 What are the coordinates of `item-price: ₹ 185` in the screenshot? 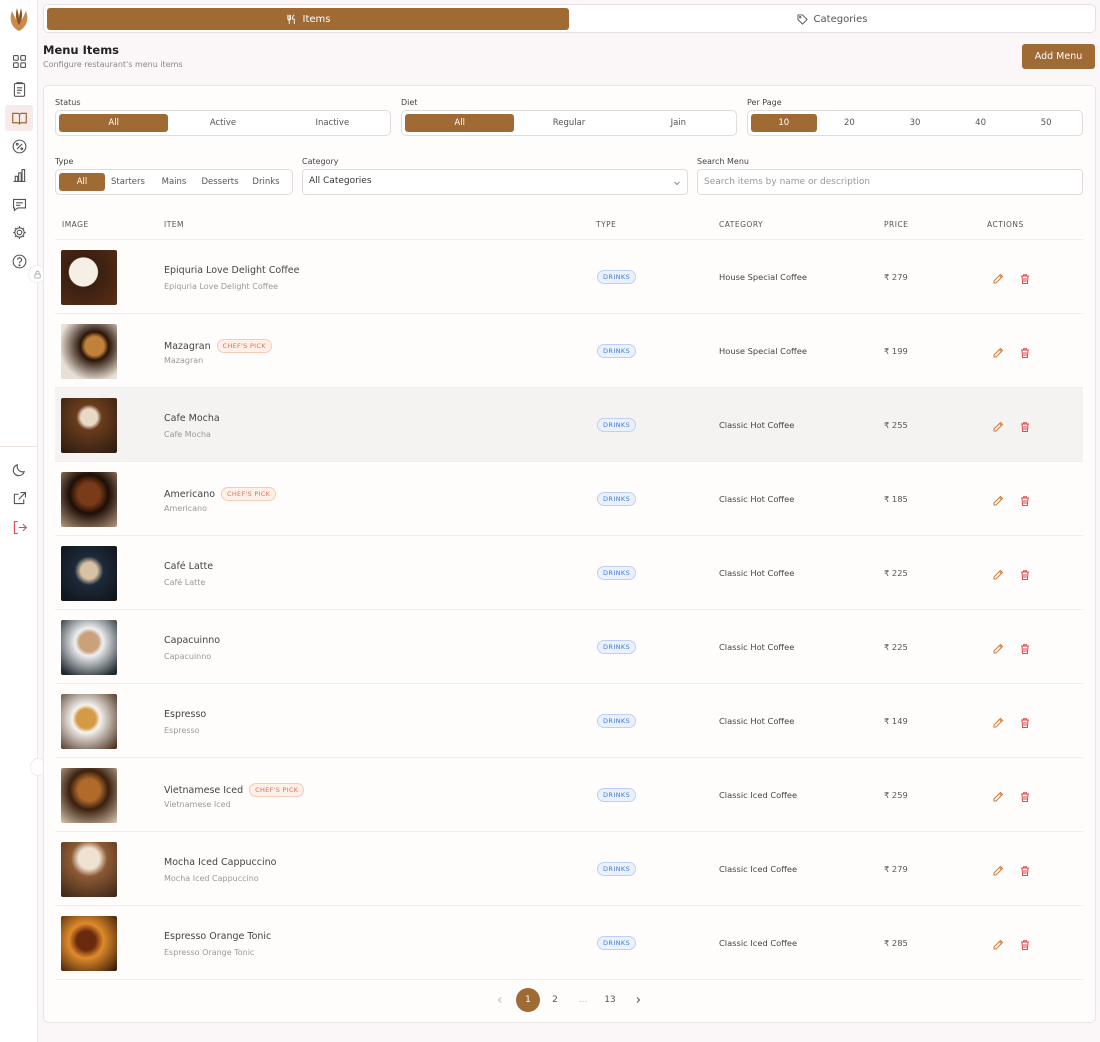 It's located at (896, 499).